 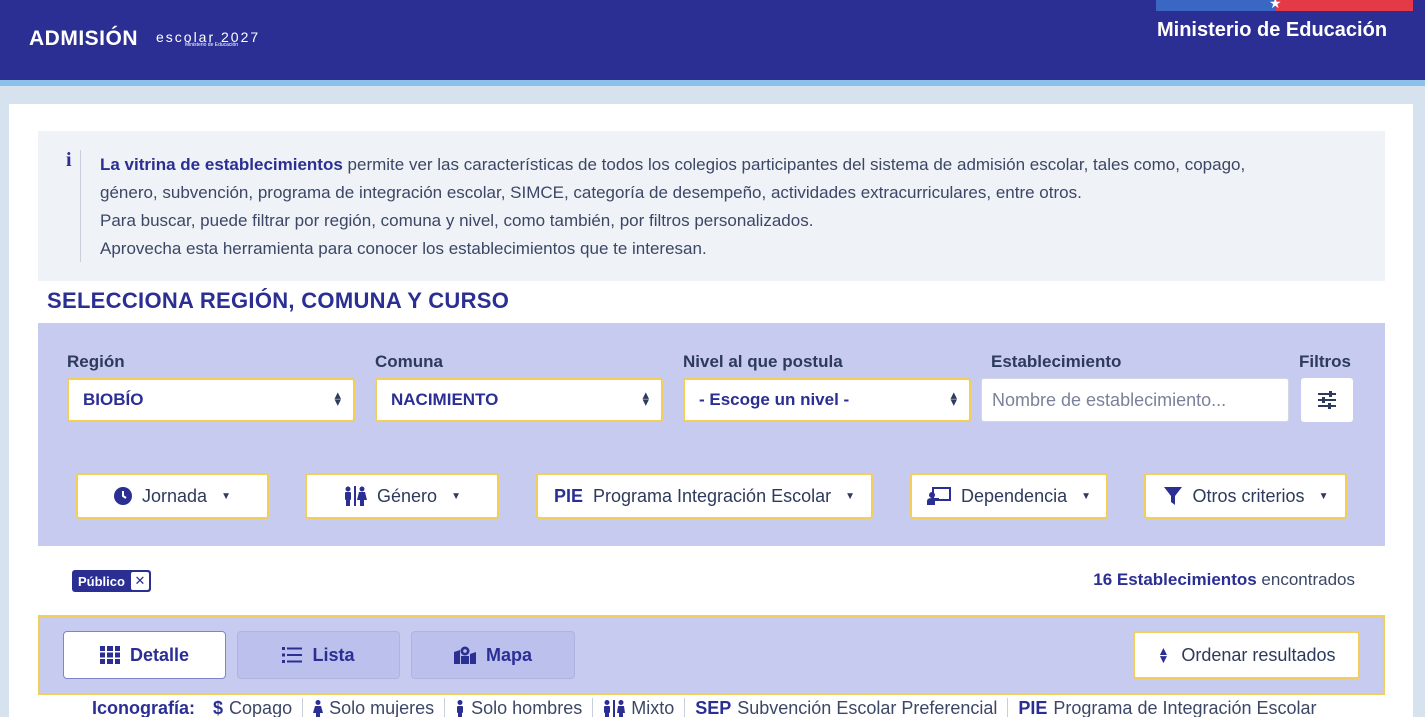 I want to click on jornada-dropdown: Jornada ▼, so click(x=172, y=496).